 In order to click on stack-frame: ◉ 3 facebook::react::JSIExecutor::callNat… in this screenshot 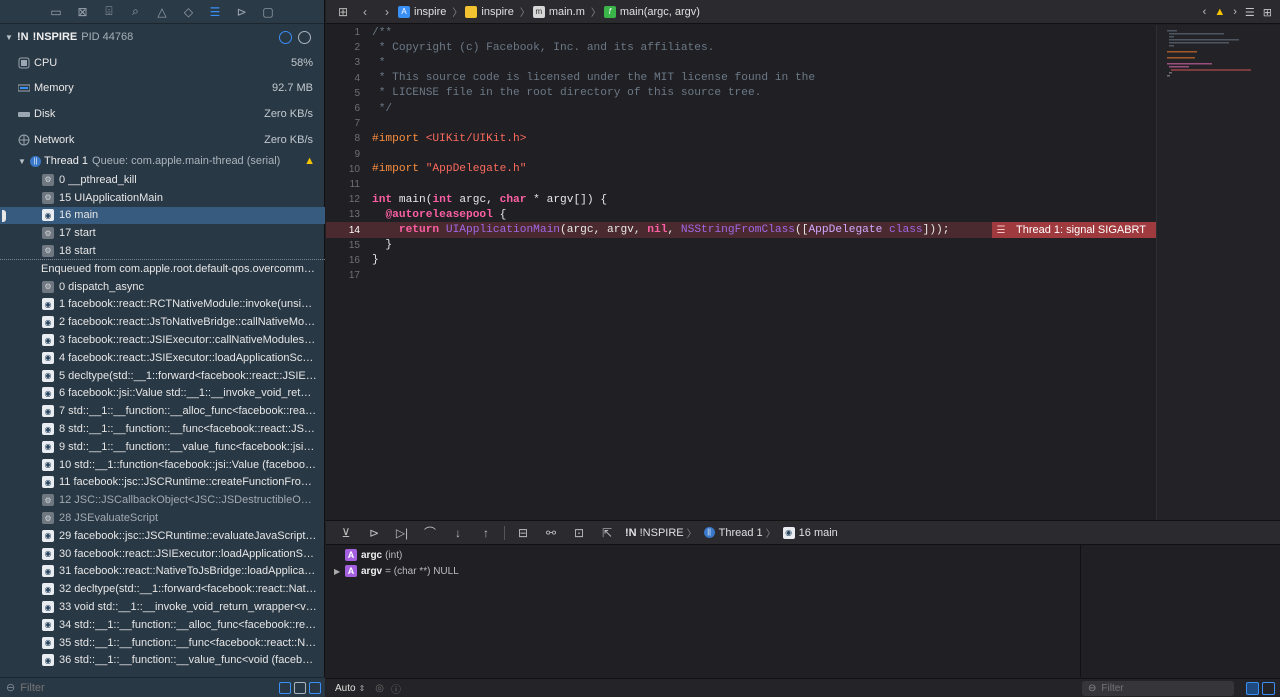, I will do `click(162, 340)`.